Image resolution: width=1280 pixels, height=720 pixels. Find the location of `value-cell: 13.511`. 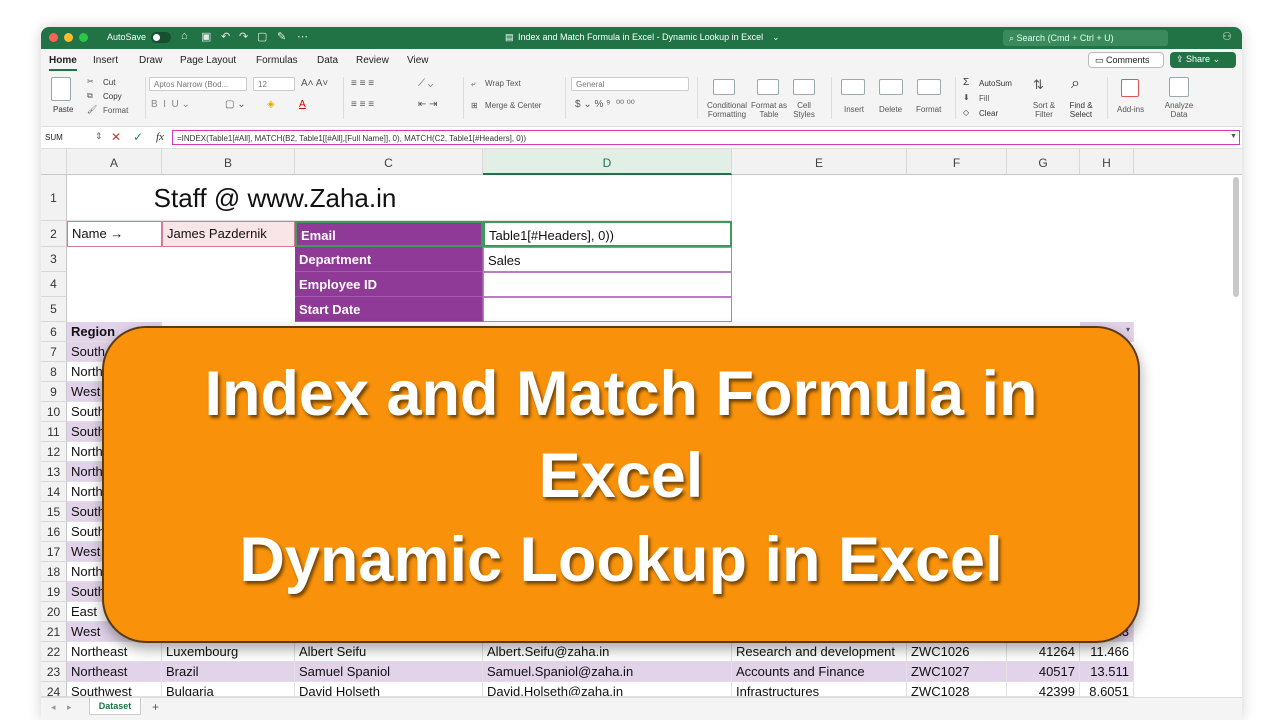

value-cell: 13.511 is located at coordinates (1107, 672).